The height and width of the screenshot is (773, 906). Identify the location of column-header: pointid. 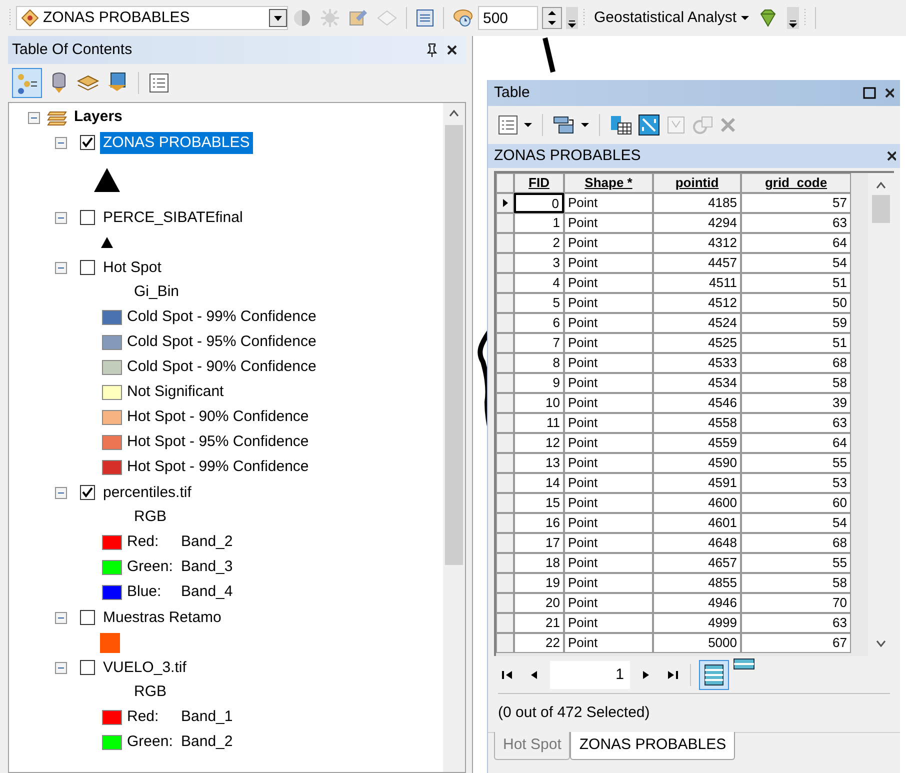
(697, 183).